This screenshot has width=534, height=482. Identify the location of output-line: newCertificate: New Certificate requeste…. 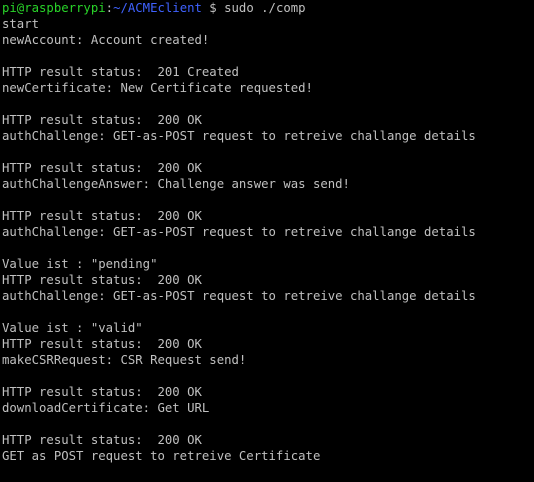
(157, 88).